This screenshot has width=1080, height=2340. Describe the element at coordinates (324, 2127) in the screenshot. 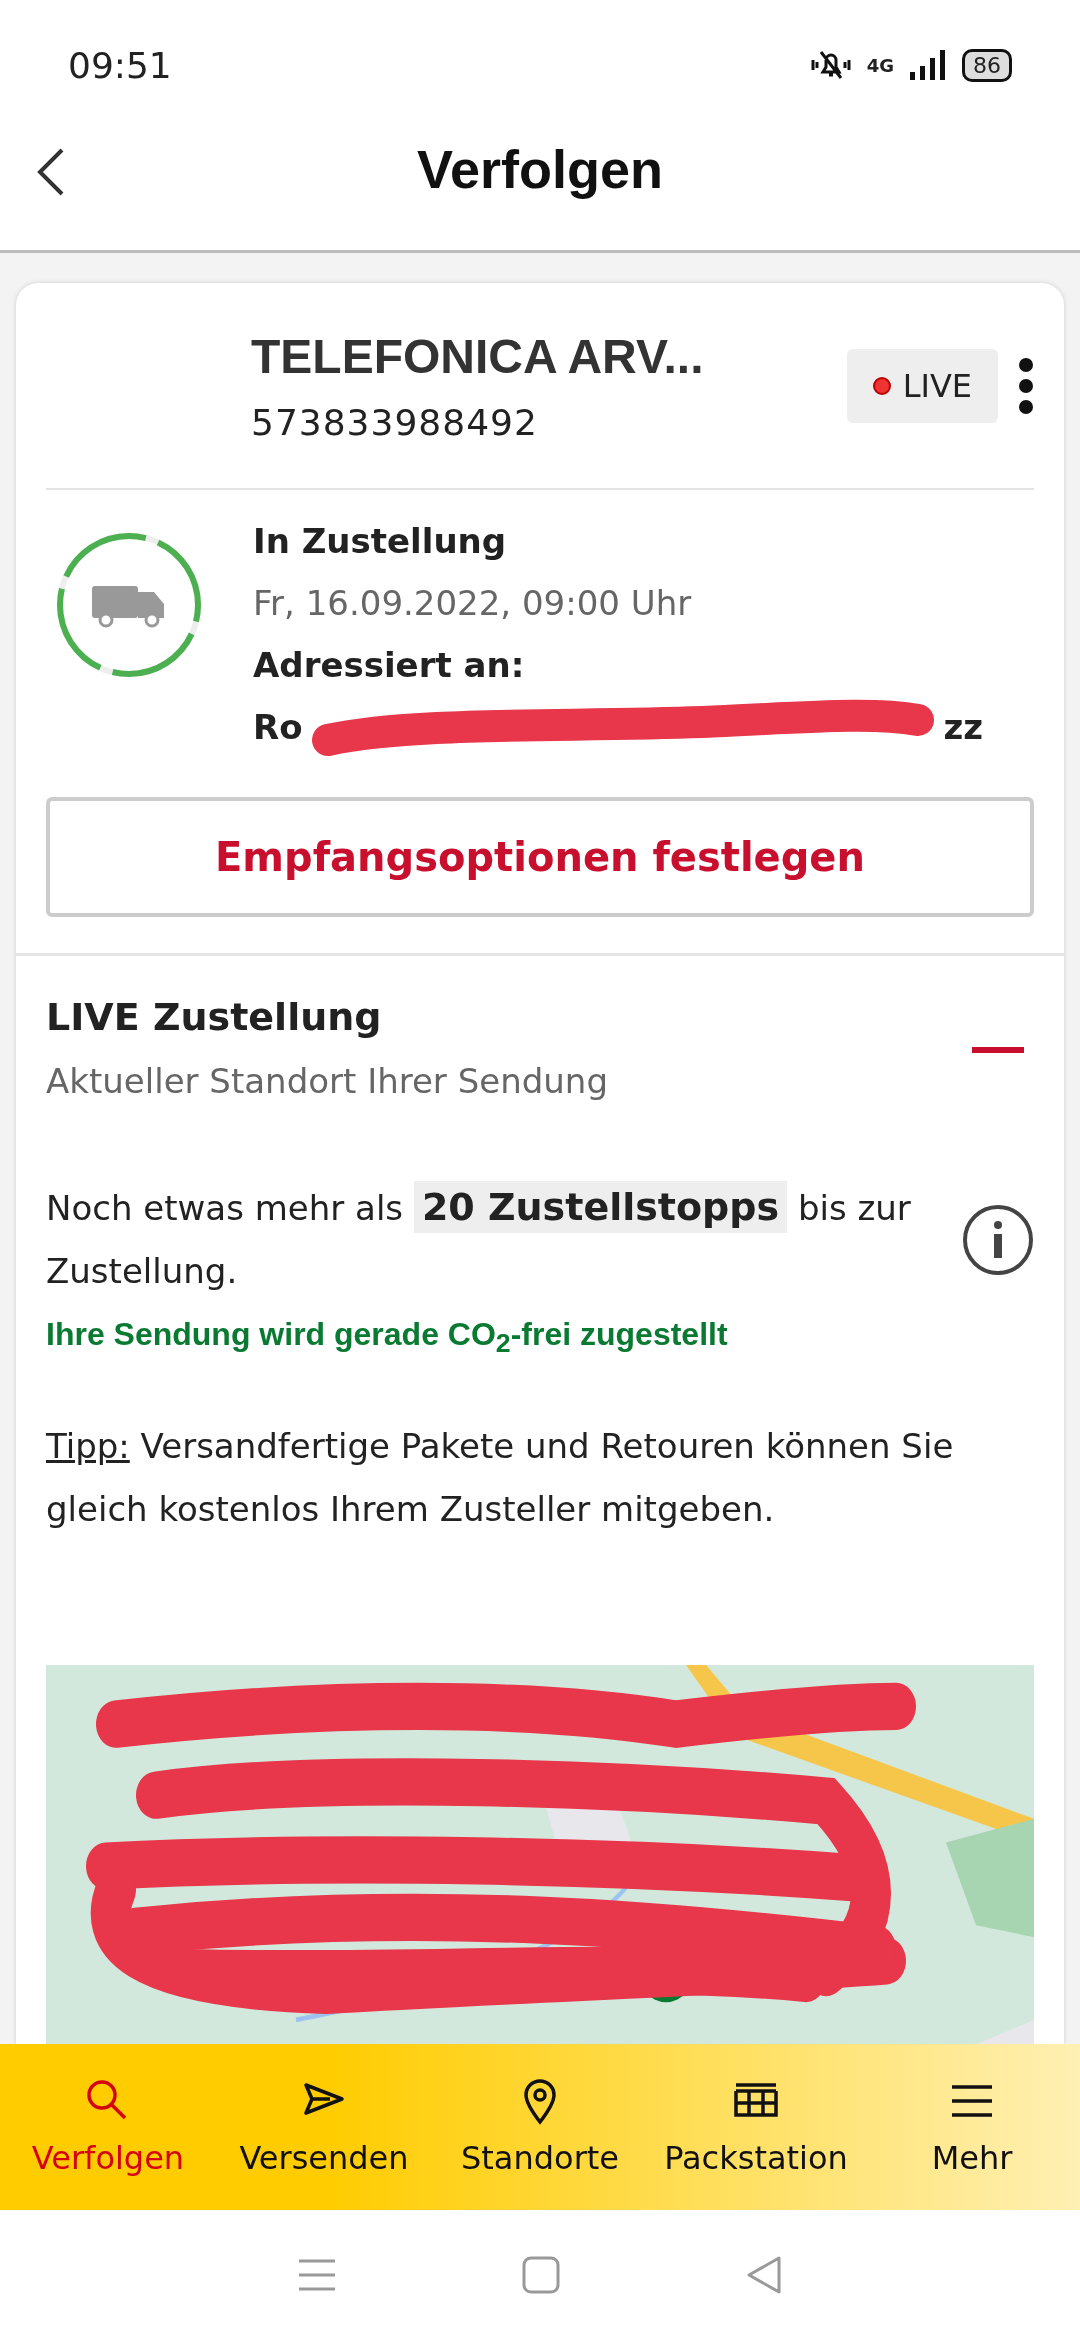

I see `nav-tab: Versenden` at that location.